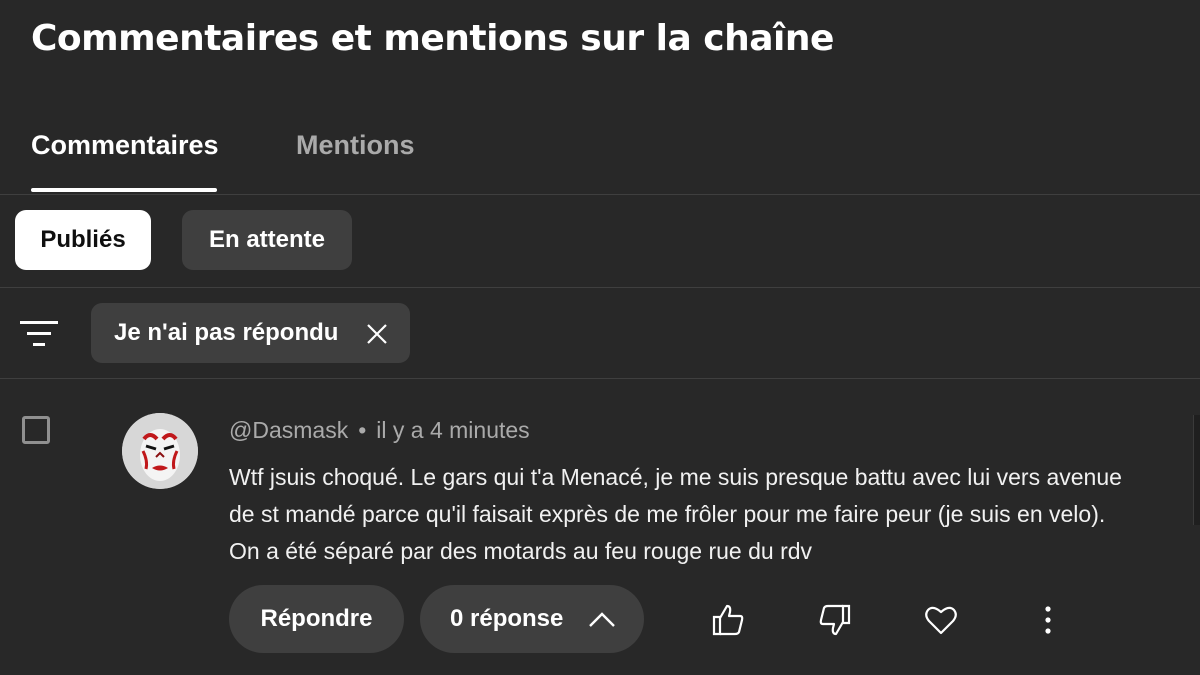 Image resolution: width=1200 pixels, height=675 pixels. I want to click on kabuki-mask-avatar-icon, so click(160, 451).